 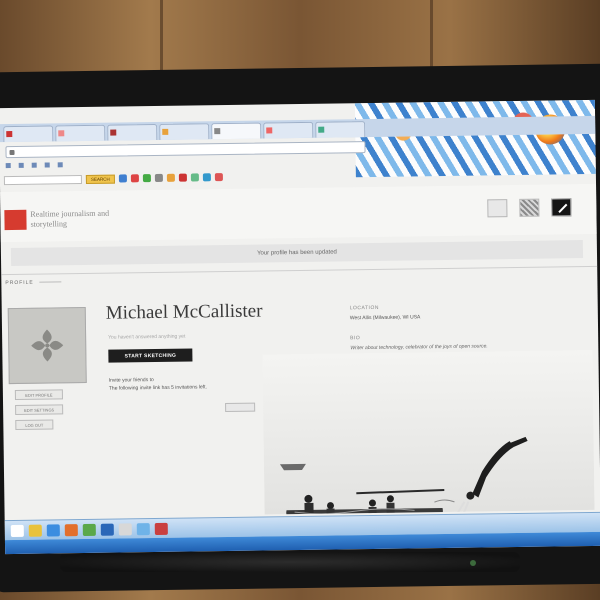 I want to click on edit-settings-button: EDIT SETTINGS, so click(x=39, y=409).